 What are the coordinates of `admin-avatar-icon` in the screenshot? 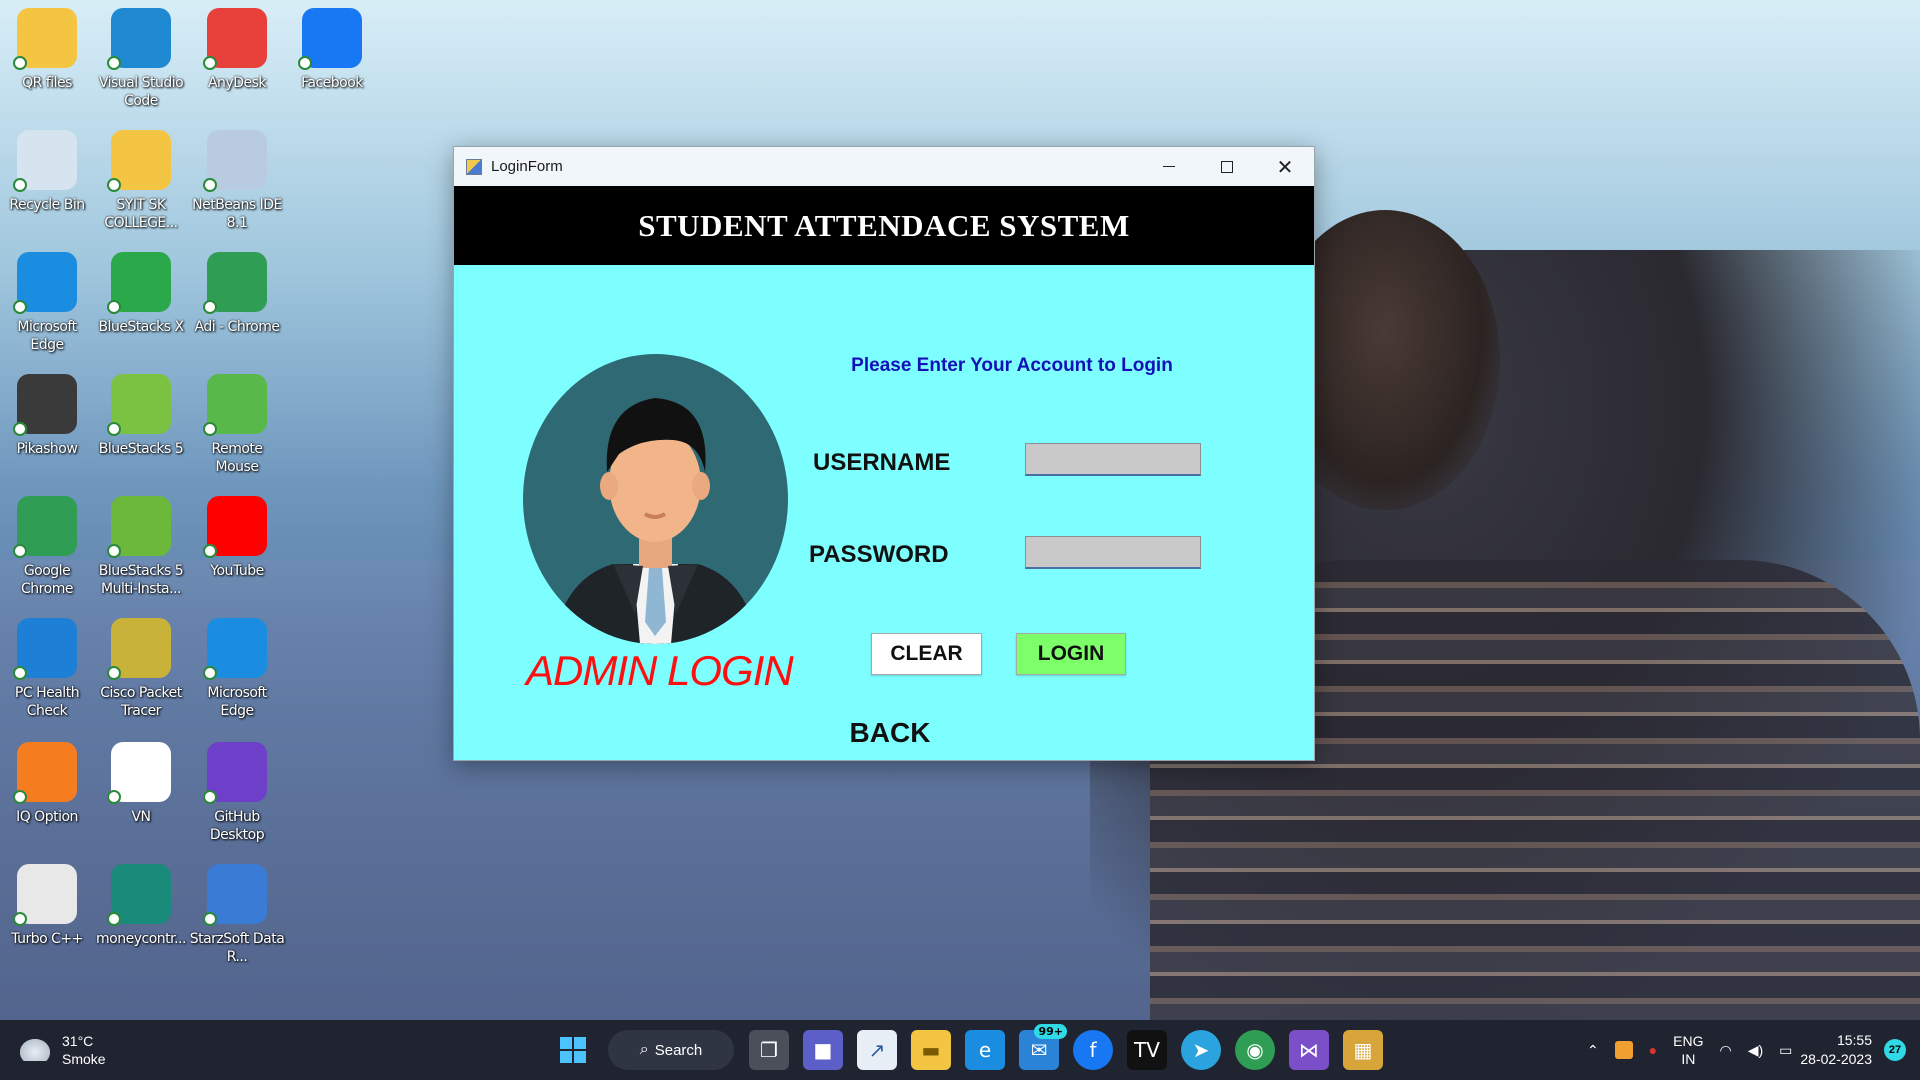 It's located at (655, 521).